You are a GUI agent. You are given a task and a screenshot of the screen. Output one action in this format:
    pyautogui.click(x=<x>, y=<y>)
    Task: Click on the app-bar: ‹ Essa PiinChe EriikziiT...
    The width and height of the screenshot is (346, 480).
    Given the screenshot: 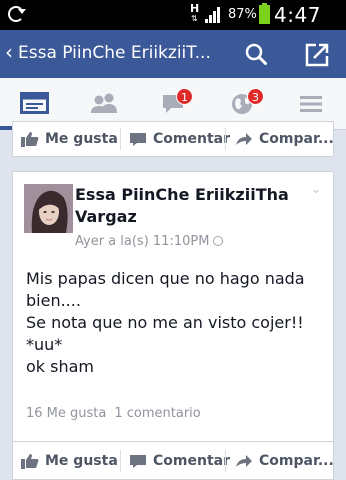 What is the action you would take?
    pyautogui.click(x=173, y=54)
    